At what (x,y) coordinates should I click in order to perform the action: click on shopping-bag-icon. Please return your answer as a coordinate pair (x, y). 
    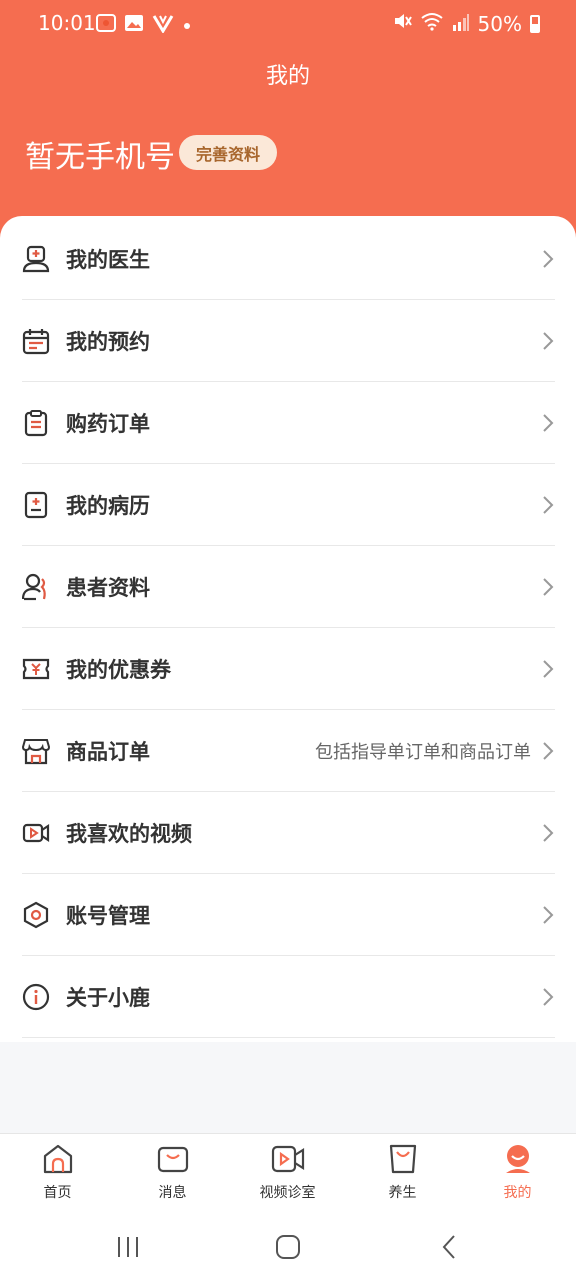
    Looking at the image, I should click on (403, 1159).